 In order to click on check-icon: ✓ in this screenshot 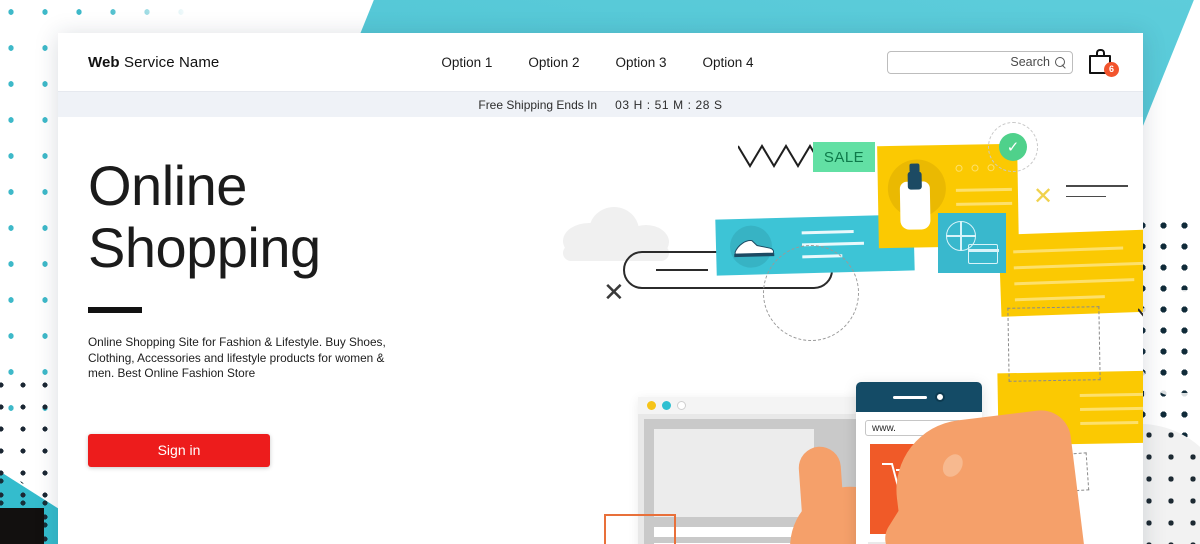, I will do `click(1013, 147)`.